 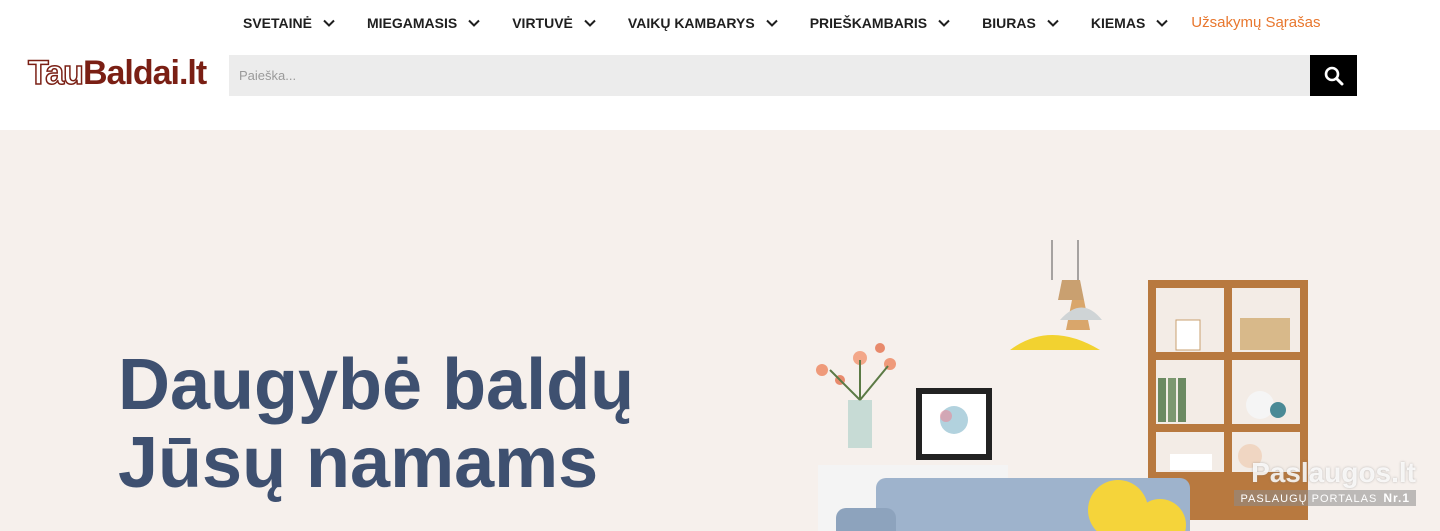 I want to click on search-input, so click(x=769, y=75).